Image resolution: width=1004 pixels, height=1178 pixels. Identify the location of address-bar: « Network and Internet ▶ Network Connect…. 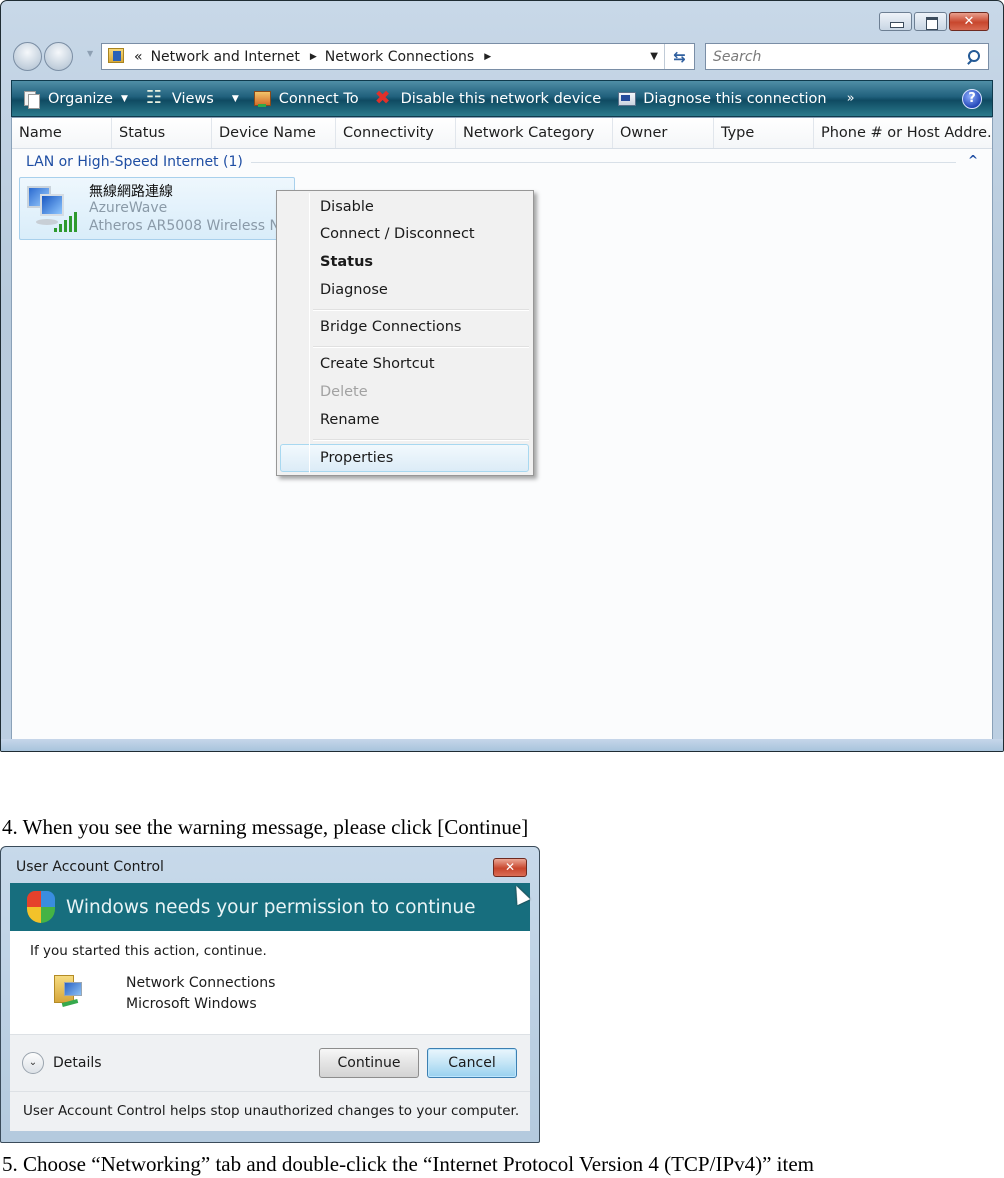
(398, 56).